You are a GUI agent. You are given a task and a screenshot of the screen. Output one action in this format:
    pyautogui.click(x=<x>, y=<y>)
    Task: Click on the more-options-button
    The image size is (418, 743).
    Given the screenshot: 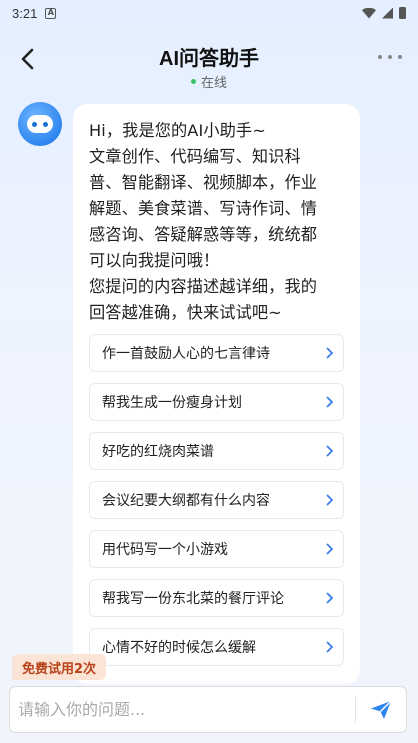 What is the action you would take?
    pyautogui.click(x=390, y=57)
    